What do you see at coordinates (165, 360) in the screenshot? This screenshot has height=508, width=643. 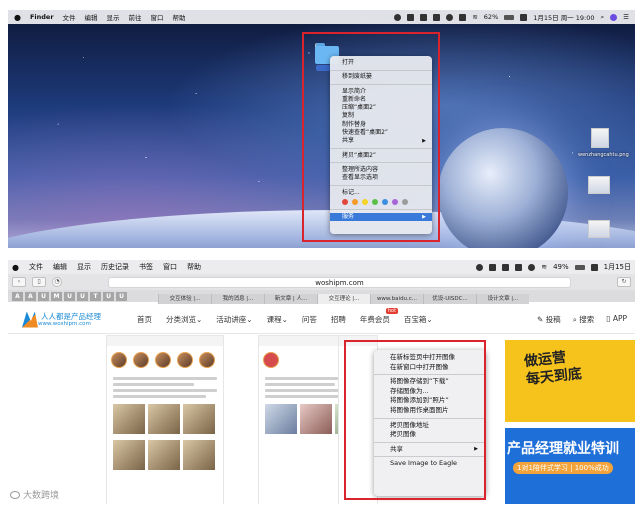 I see `story-avatars` at bounding box center [165, 360].